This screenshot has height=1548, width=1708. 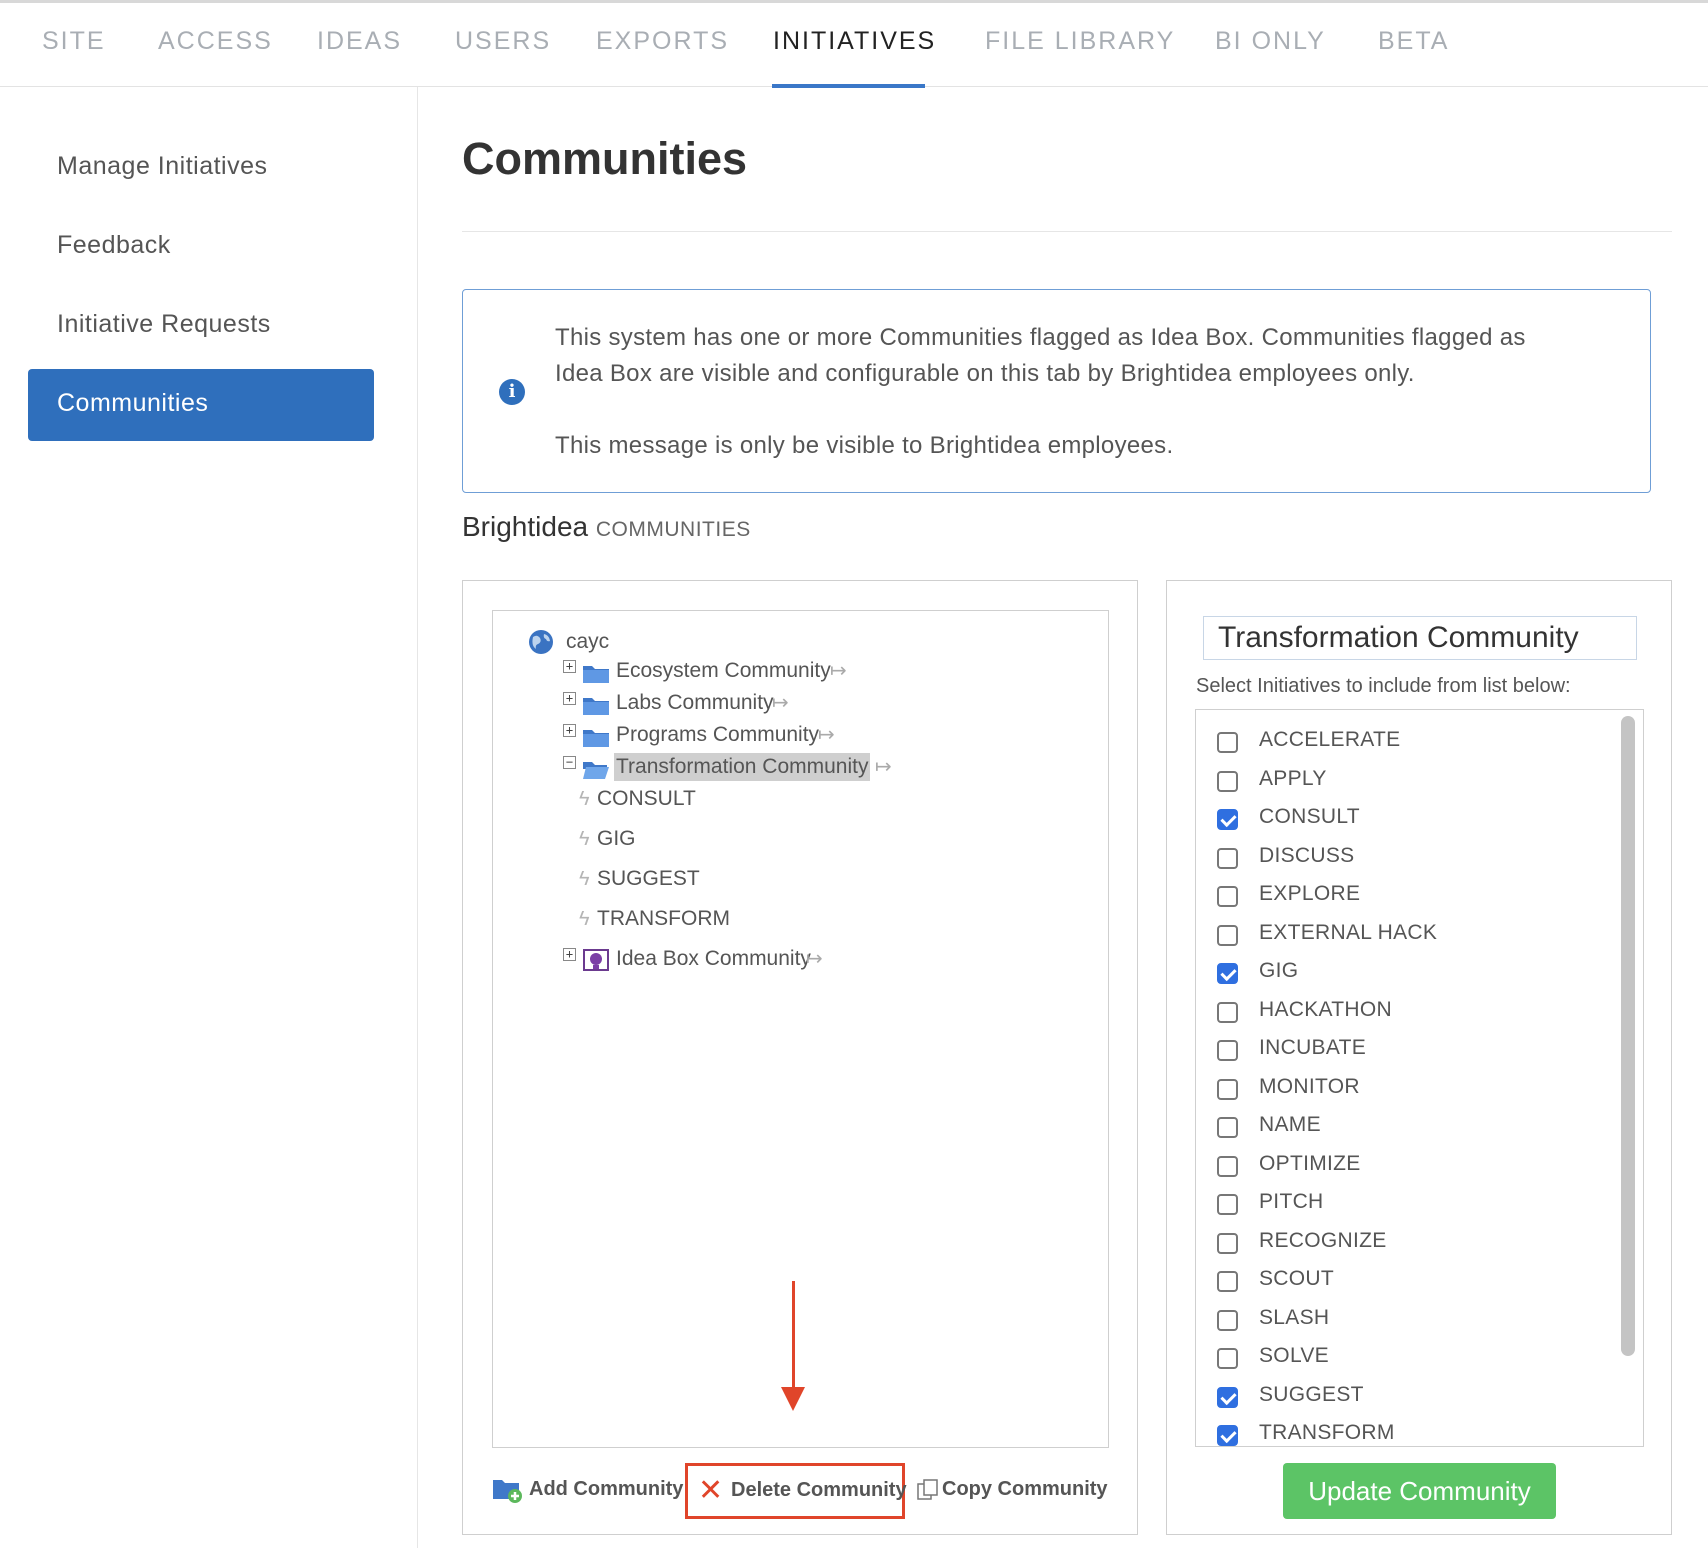 What do you see at coordinates (1313, 1047) in the screenshot?
I see `initiative-label: INCUBATE` at bounding box center [1313, 1047].